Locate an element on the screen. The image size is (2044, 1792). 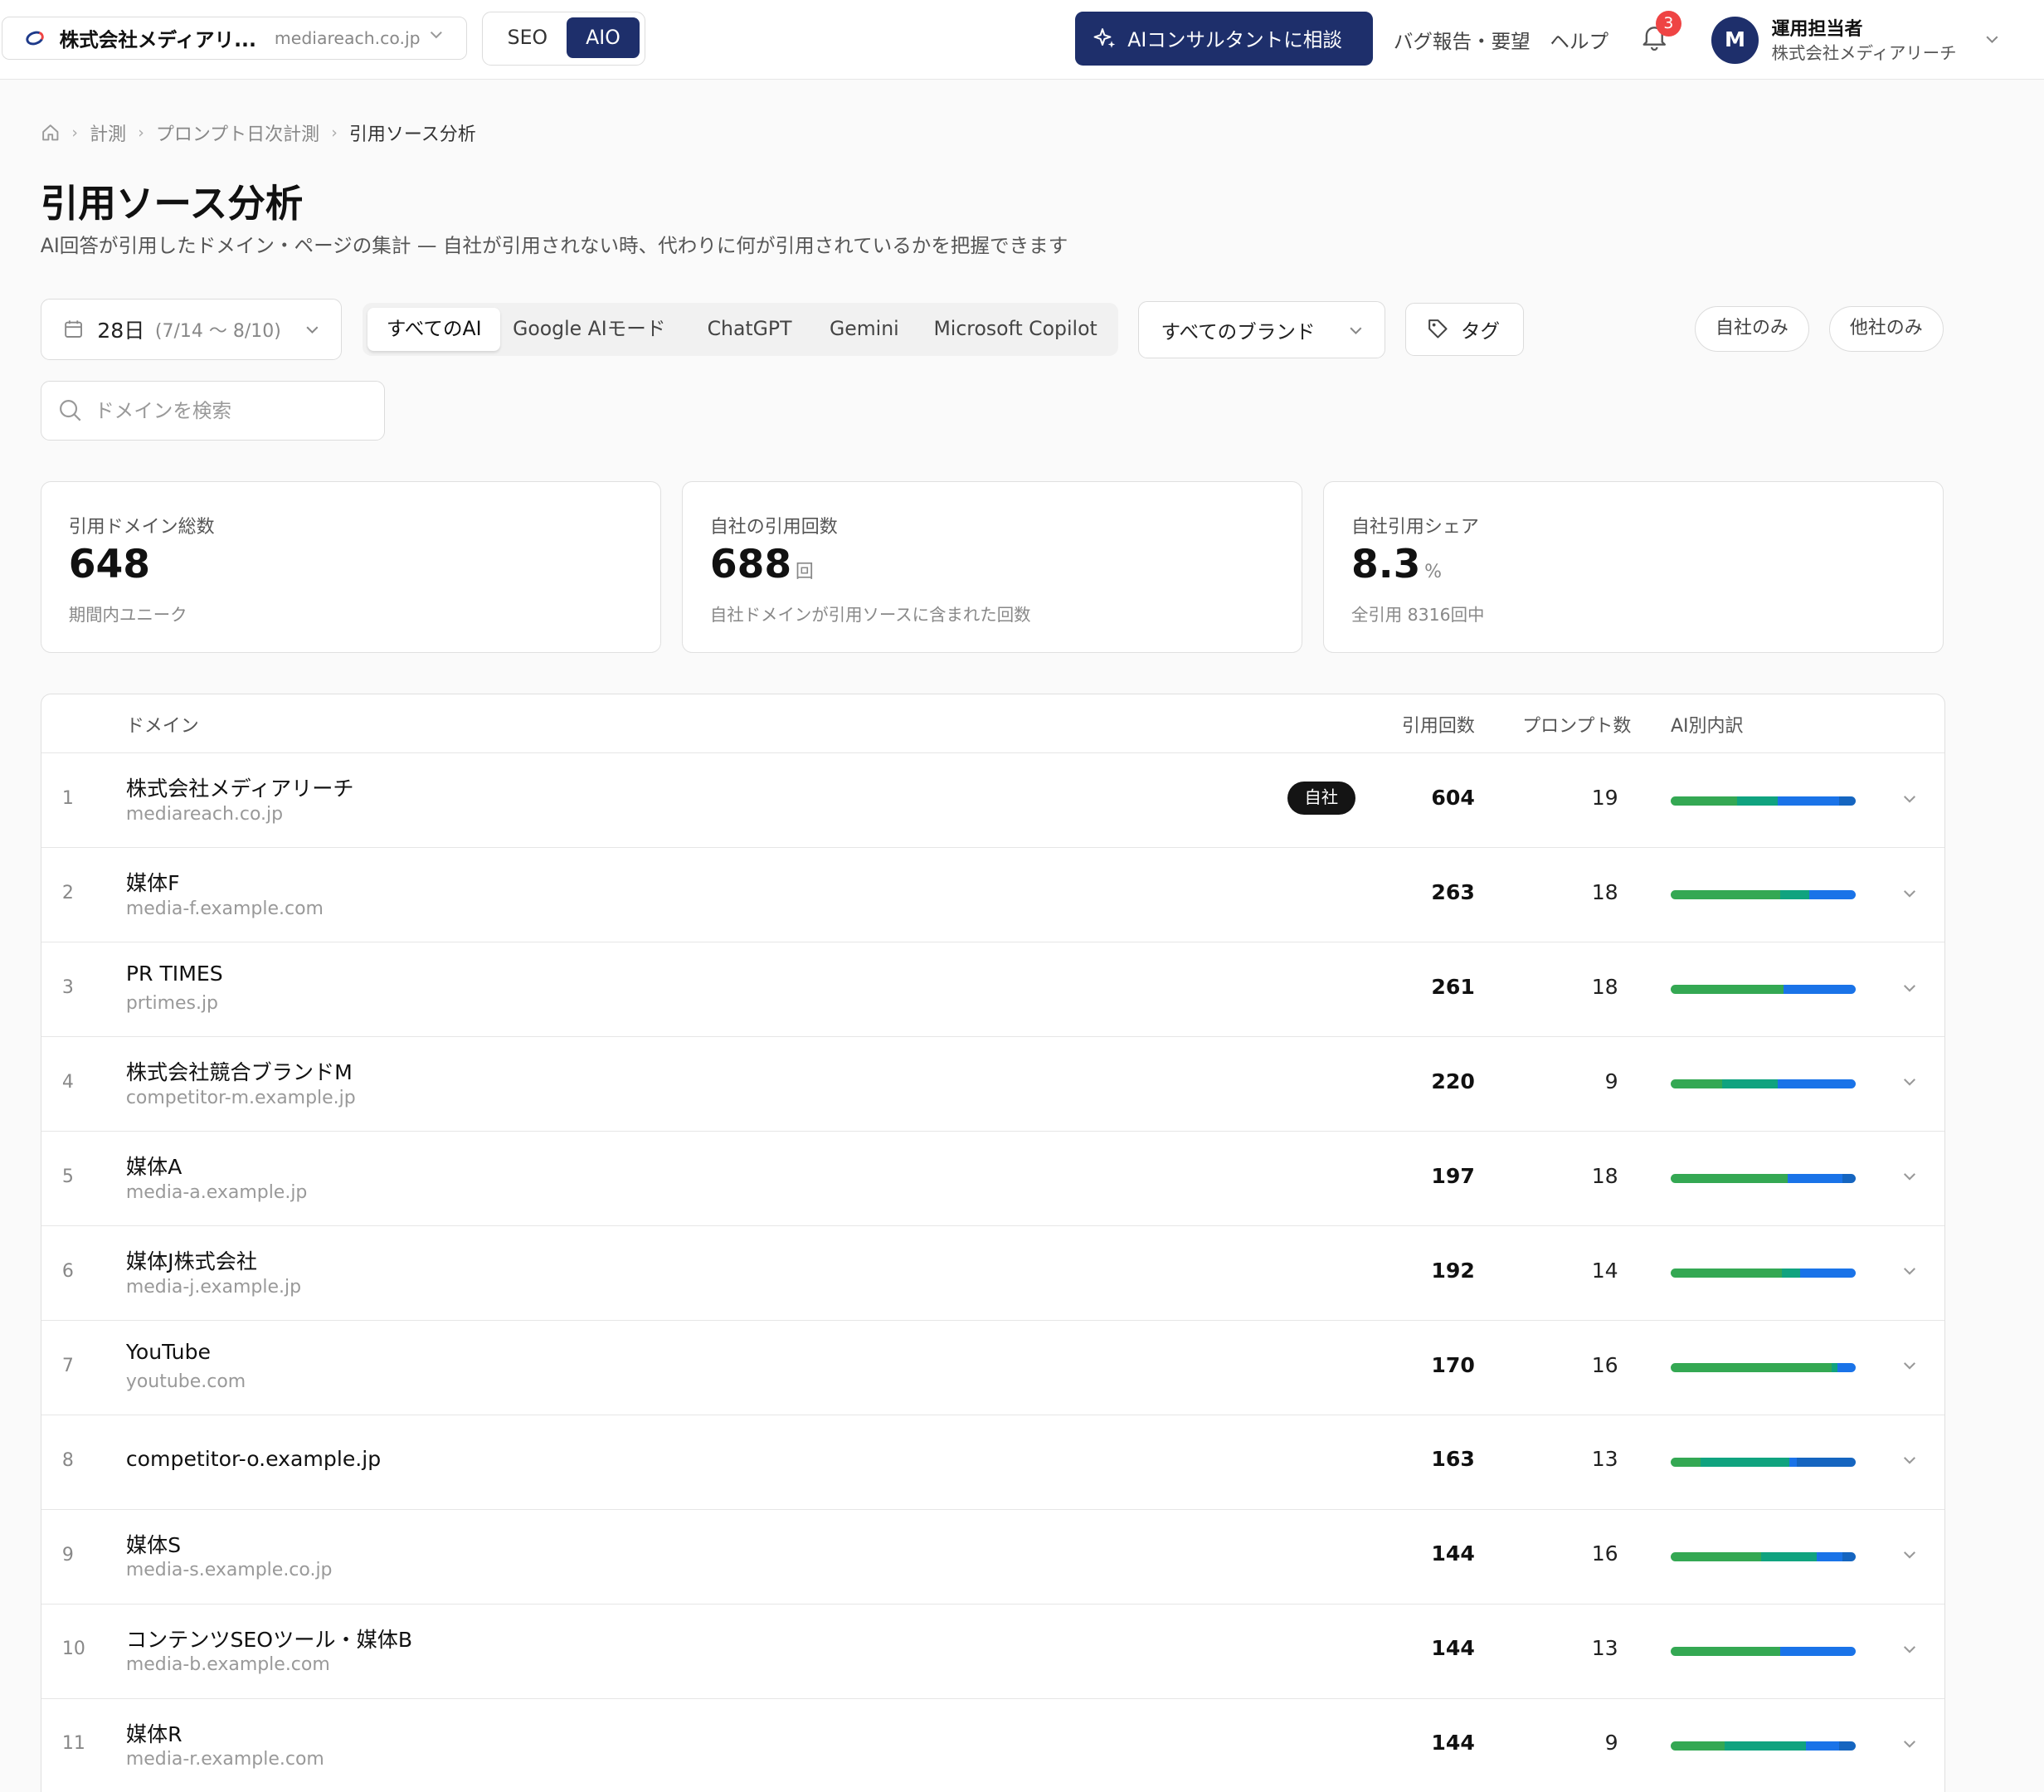
breadcrumb-item: プロンプト日次計測 is located at coordinates (237, 132).